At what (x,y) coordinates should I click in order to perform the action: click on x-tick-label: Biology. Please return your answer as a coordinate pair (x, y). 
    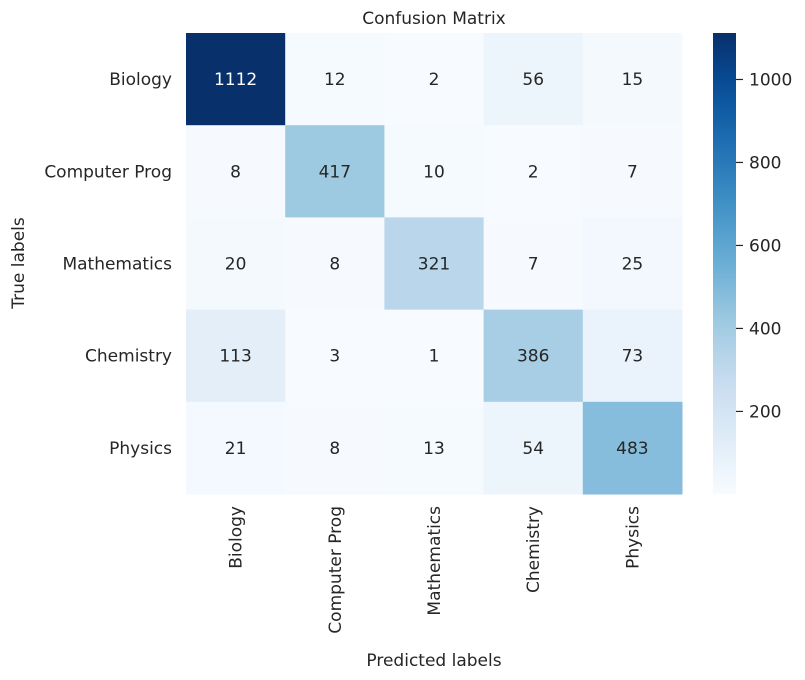
    Looking at the image, I should click on (237, 537).